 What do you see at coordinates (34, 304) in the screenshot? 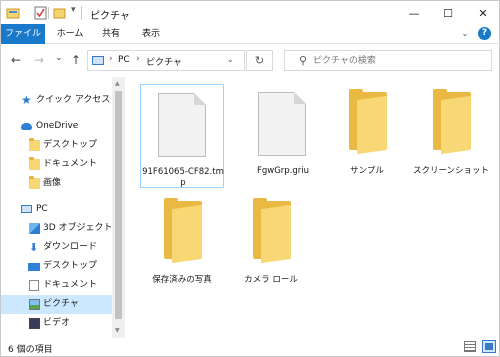
I see `pictures-icon` at bounding box center [34, 304].